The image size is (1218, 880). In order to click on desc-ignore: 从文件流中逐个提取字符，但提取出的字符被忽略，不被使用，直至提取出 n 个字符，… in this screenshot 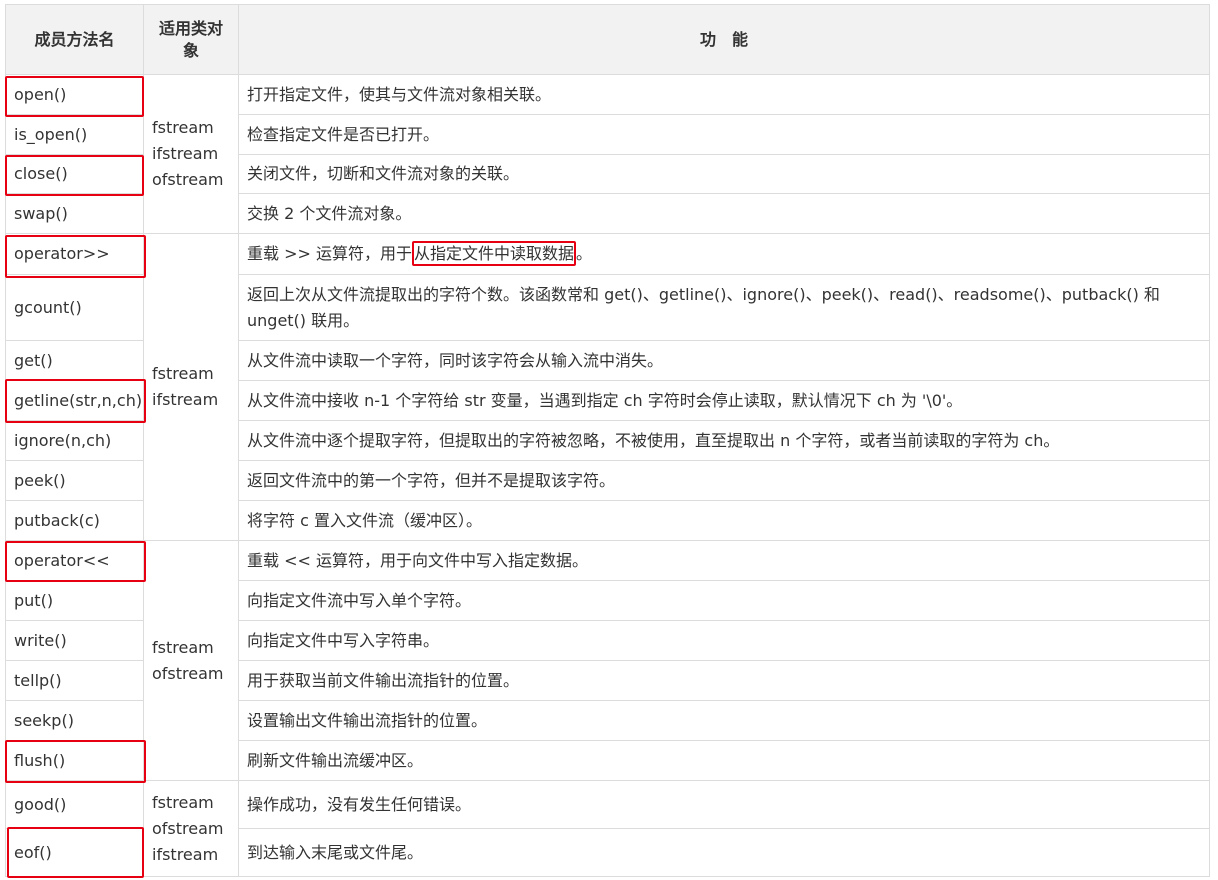, I will do `click(724, 440)`.